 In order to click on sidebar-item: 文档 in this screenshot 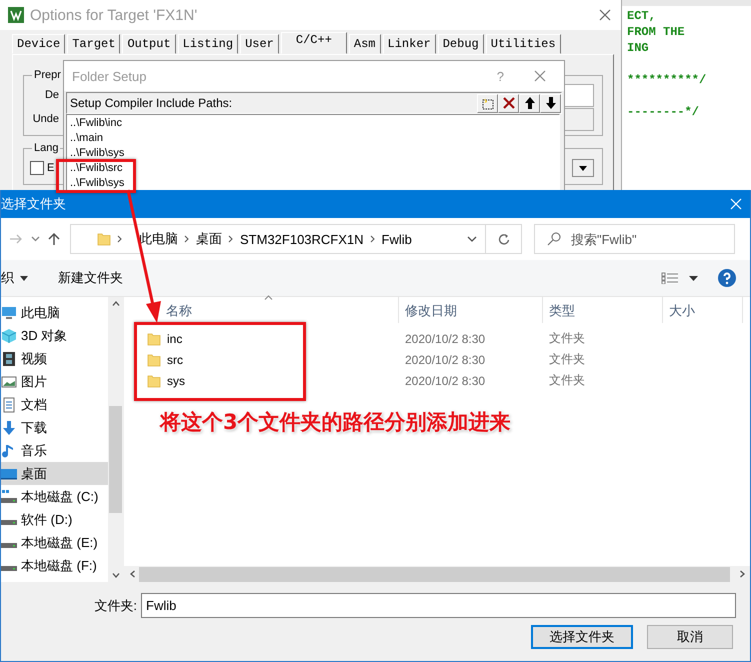, I will do `click(54, 404)`.